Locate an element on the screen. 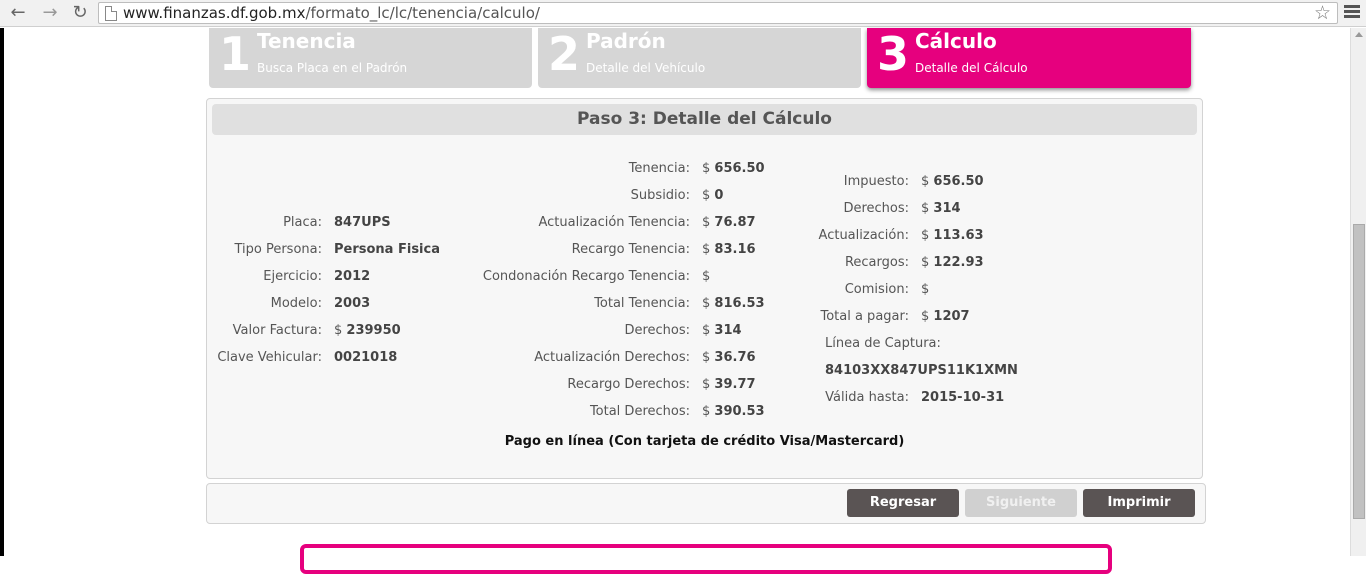  step-title: Padrón is located at coordinates (626, 41).